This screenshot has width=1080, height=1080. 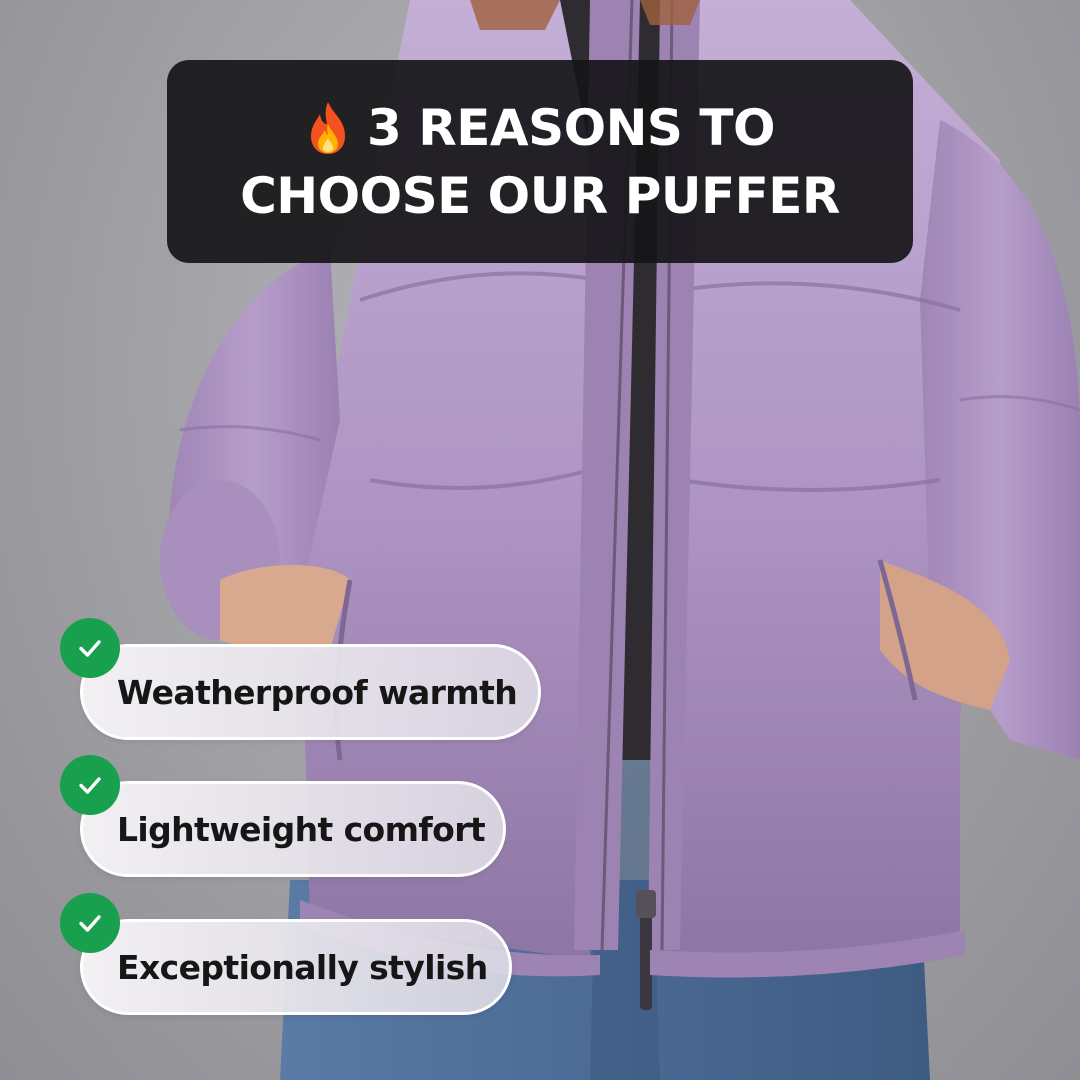 I want to click on benefit-pill: Lightweight comfort, so click(x=293, y=829).